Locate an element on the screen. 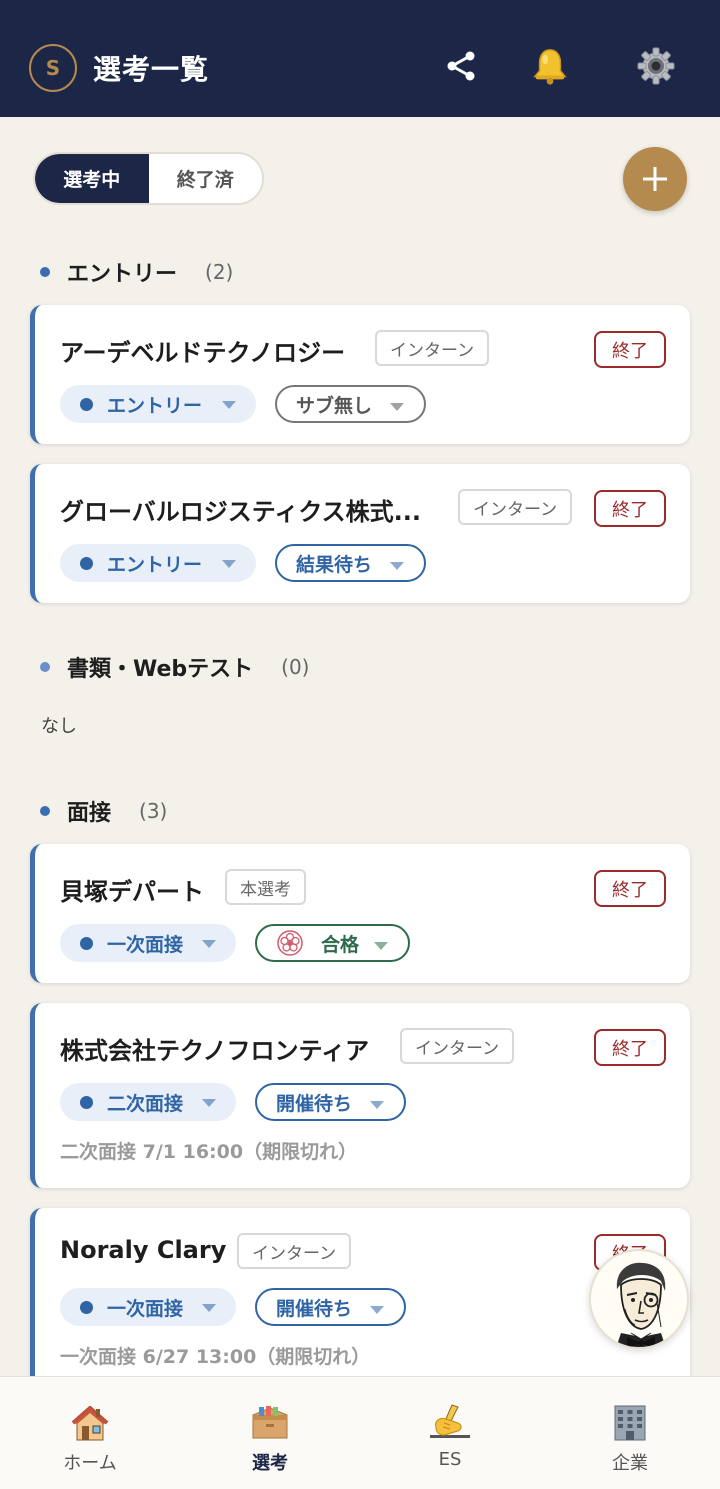  status-label: サブ無し is located at coordinates (334, 405).